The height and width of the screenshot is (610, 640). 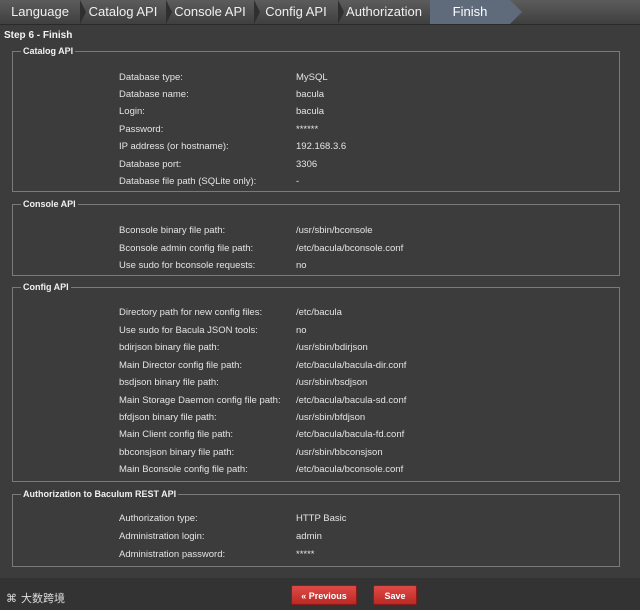 I want to click on setting-value: ******, so click(x=307, y=129).